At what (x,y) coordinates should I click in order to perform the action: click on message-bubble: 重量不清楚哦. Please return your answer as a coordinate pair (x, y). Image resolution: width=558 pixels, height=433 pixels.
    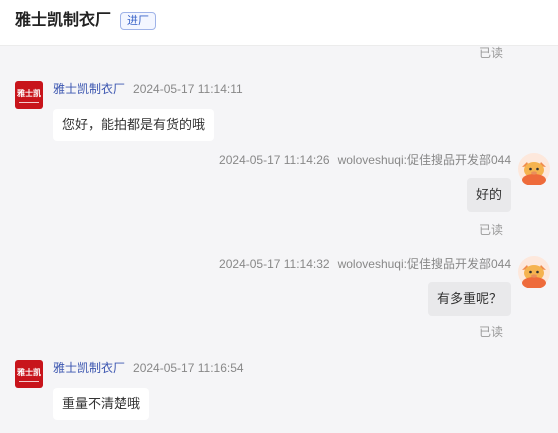
    Looking at the image, I should click on (101, 404).